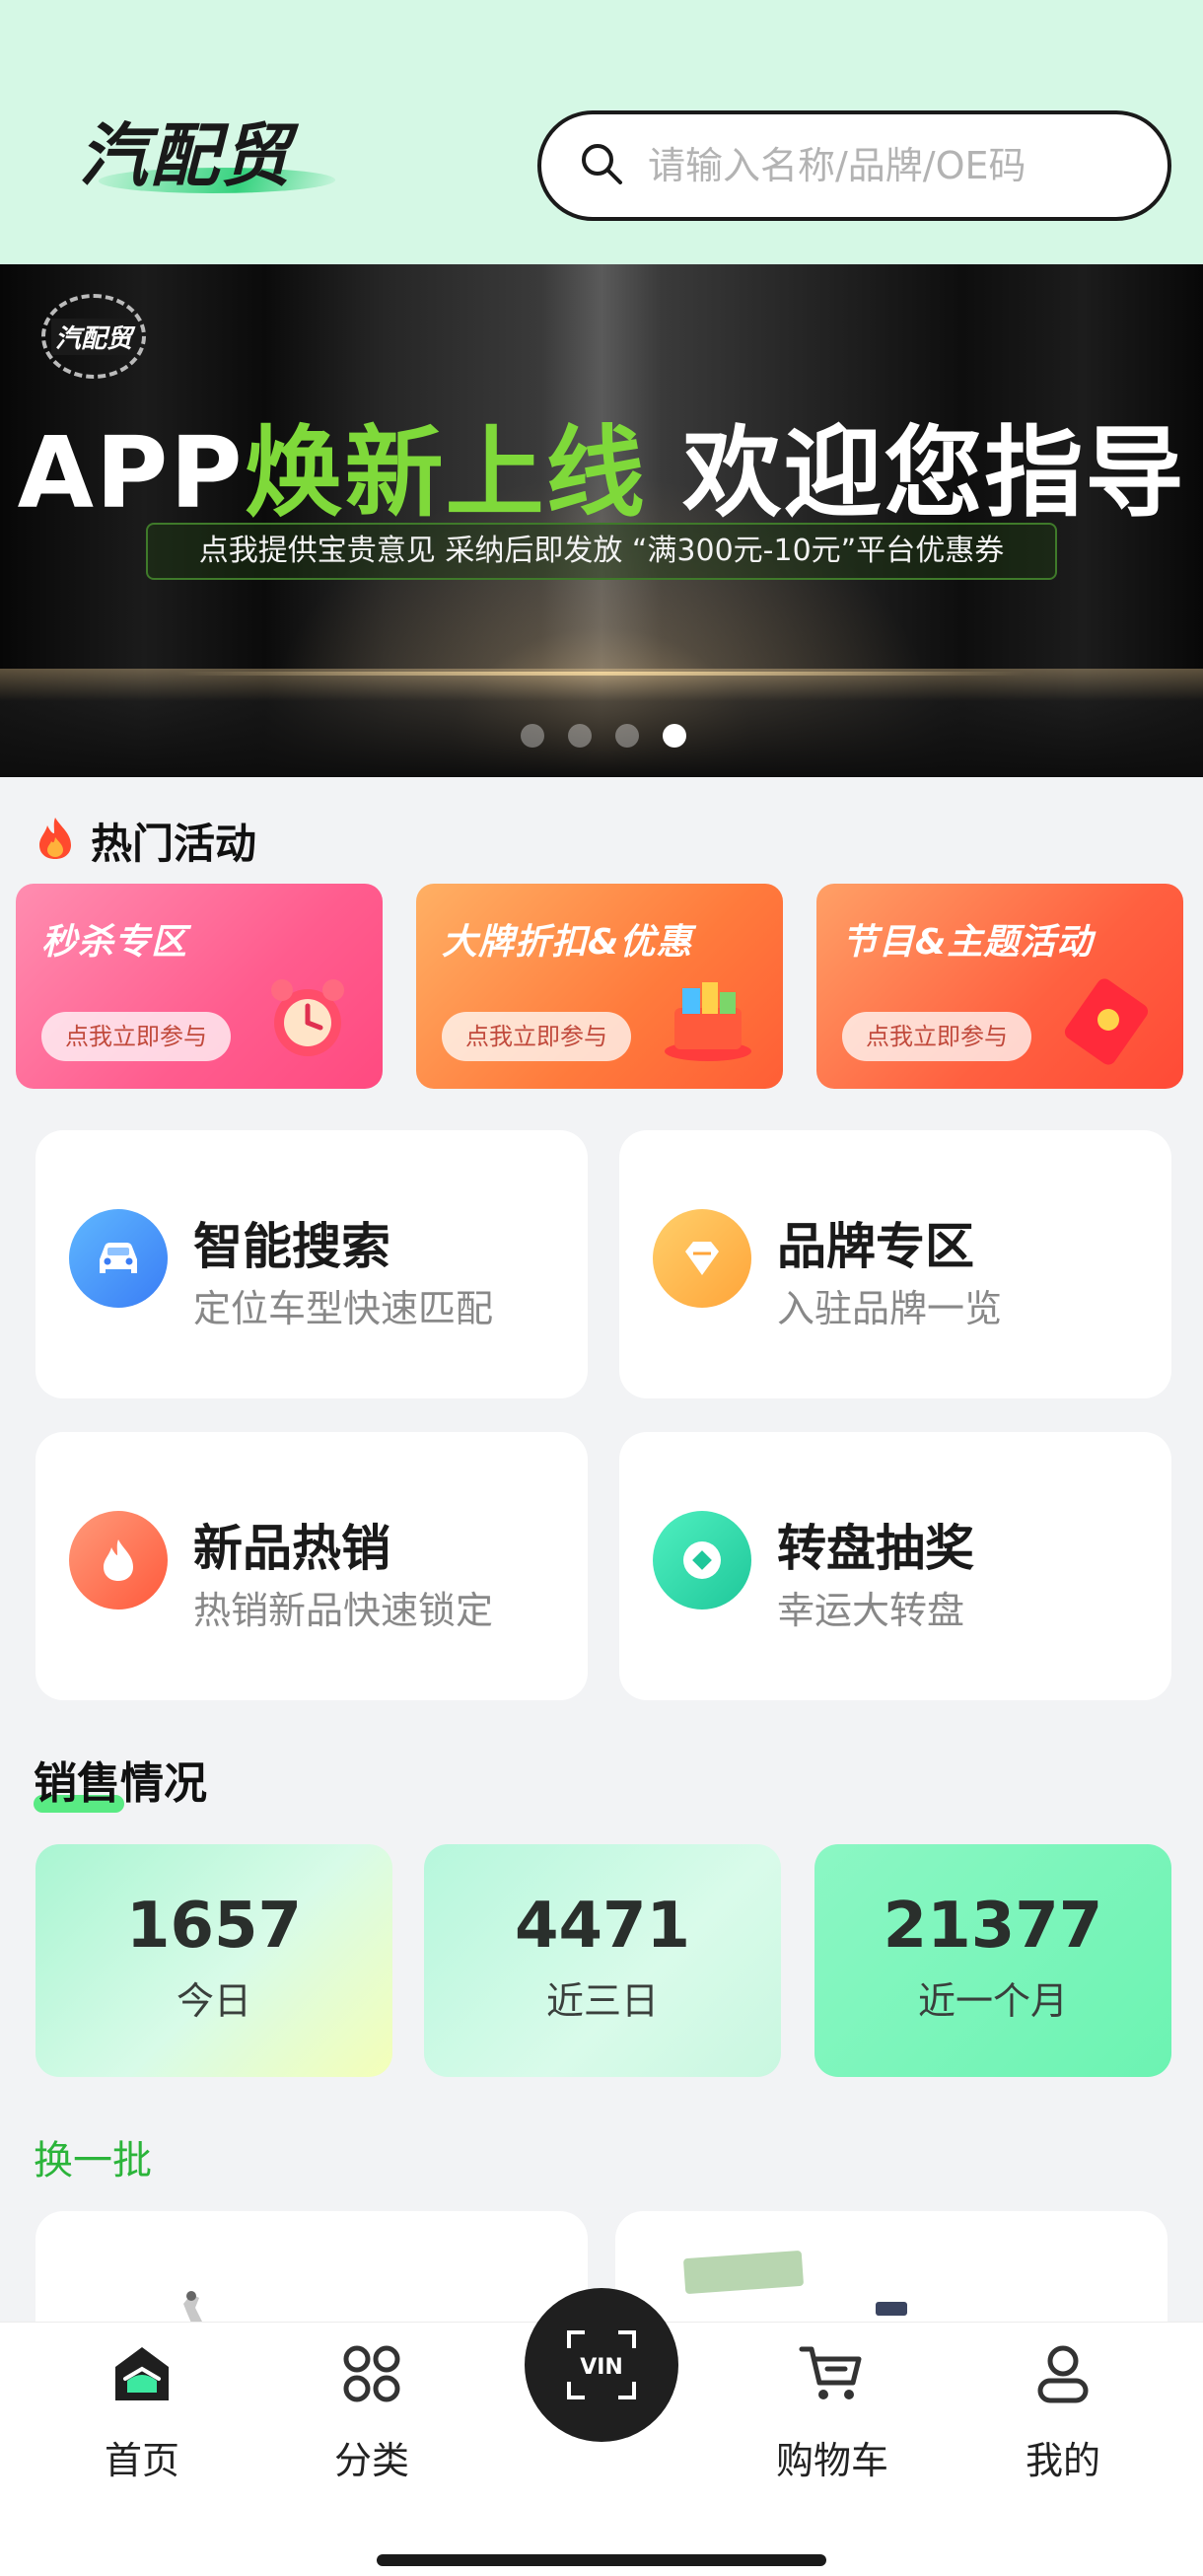 The width and height of the screenshot is (1203, 2576). What do you see at coordinates (708, 1017) in the screenshot?
I see `gift-box-icon` at bounding box center [708, 1017].